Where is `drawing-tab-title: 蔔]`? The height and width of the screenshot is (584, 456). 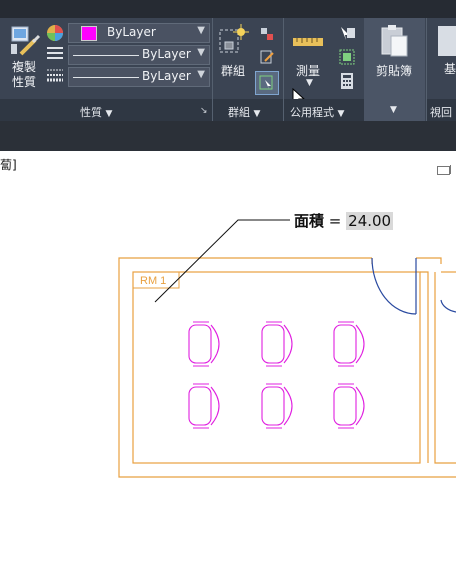
drawing-tab-title: 蔔] is located at coordinates (8, 164).